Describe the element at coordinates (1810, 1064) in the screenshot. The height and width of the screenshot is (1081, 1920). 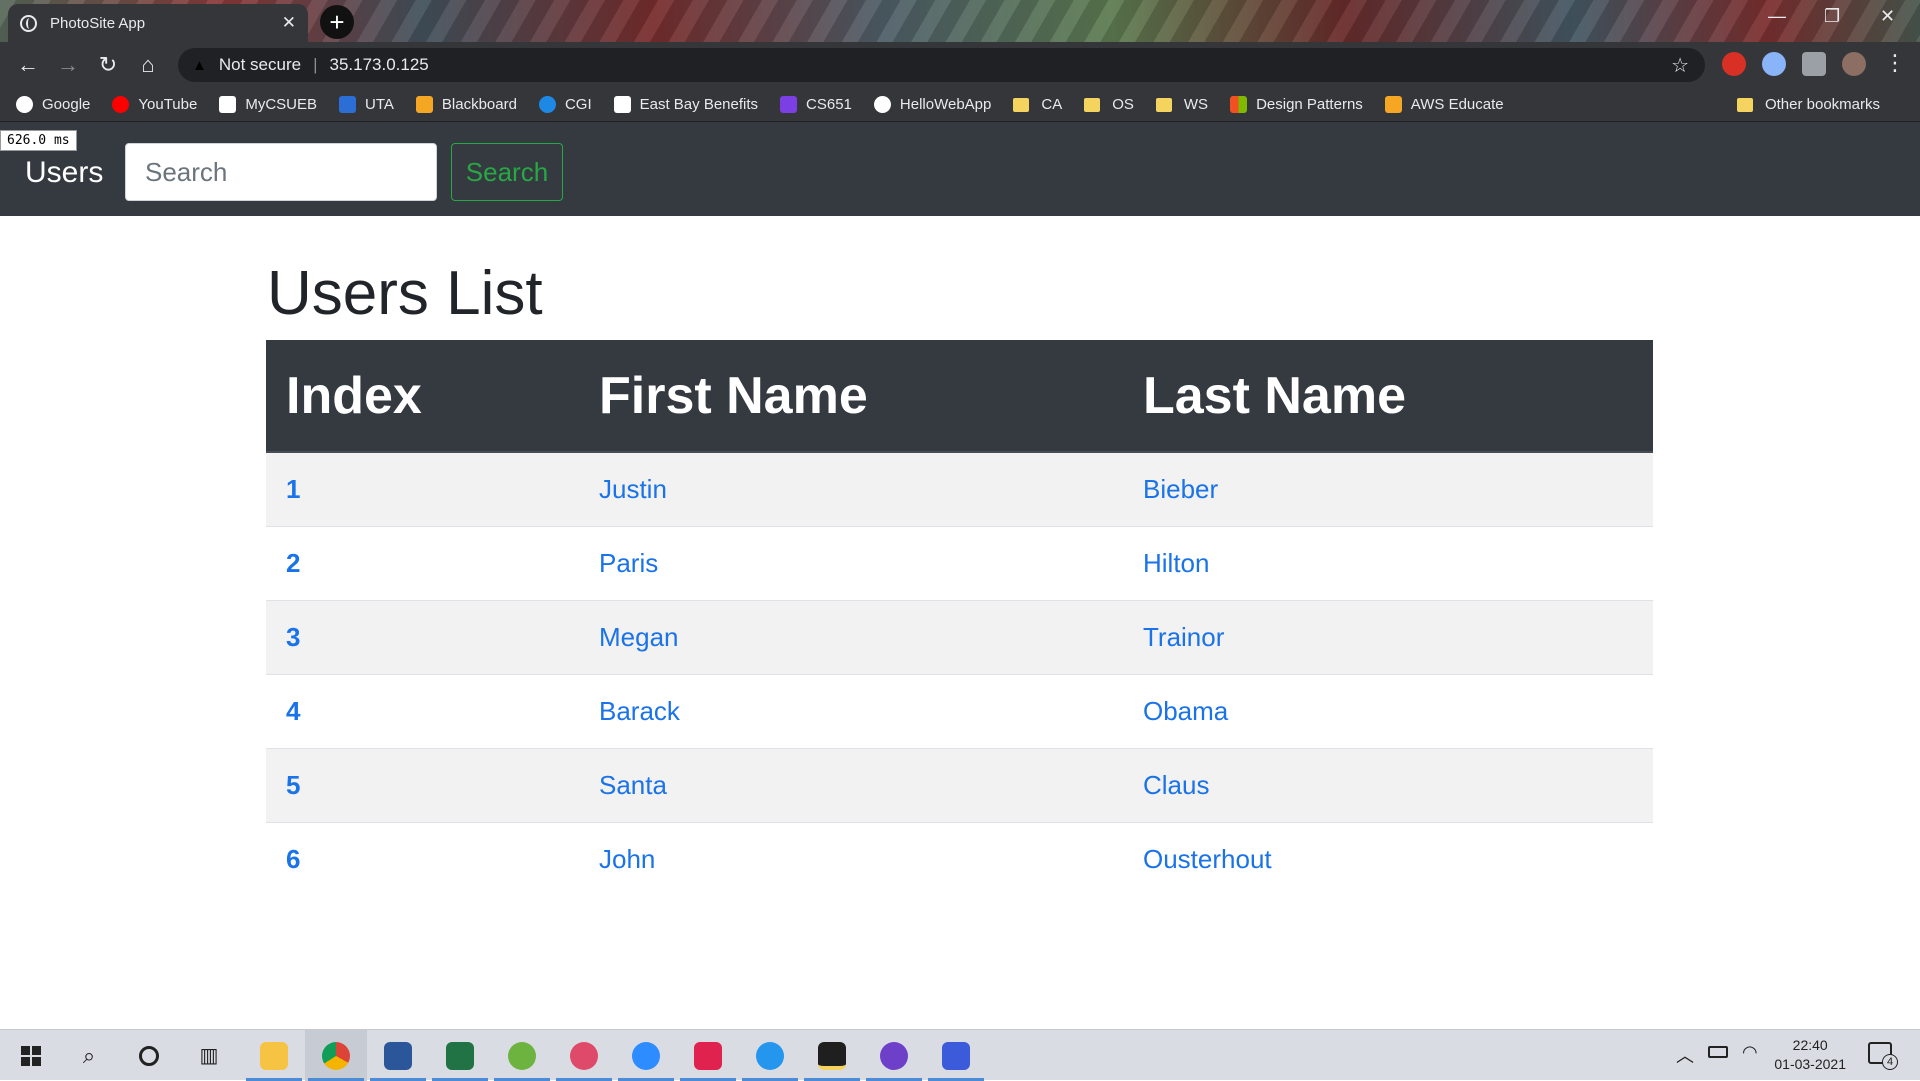
I see `clock-date: 01-03-2021` at that location.